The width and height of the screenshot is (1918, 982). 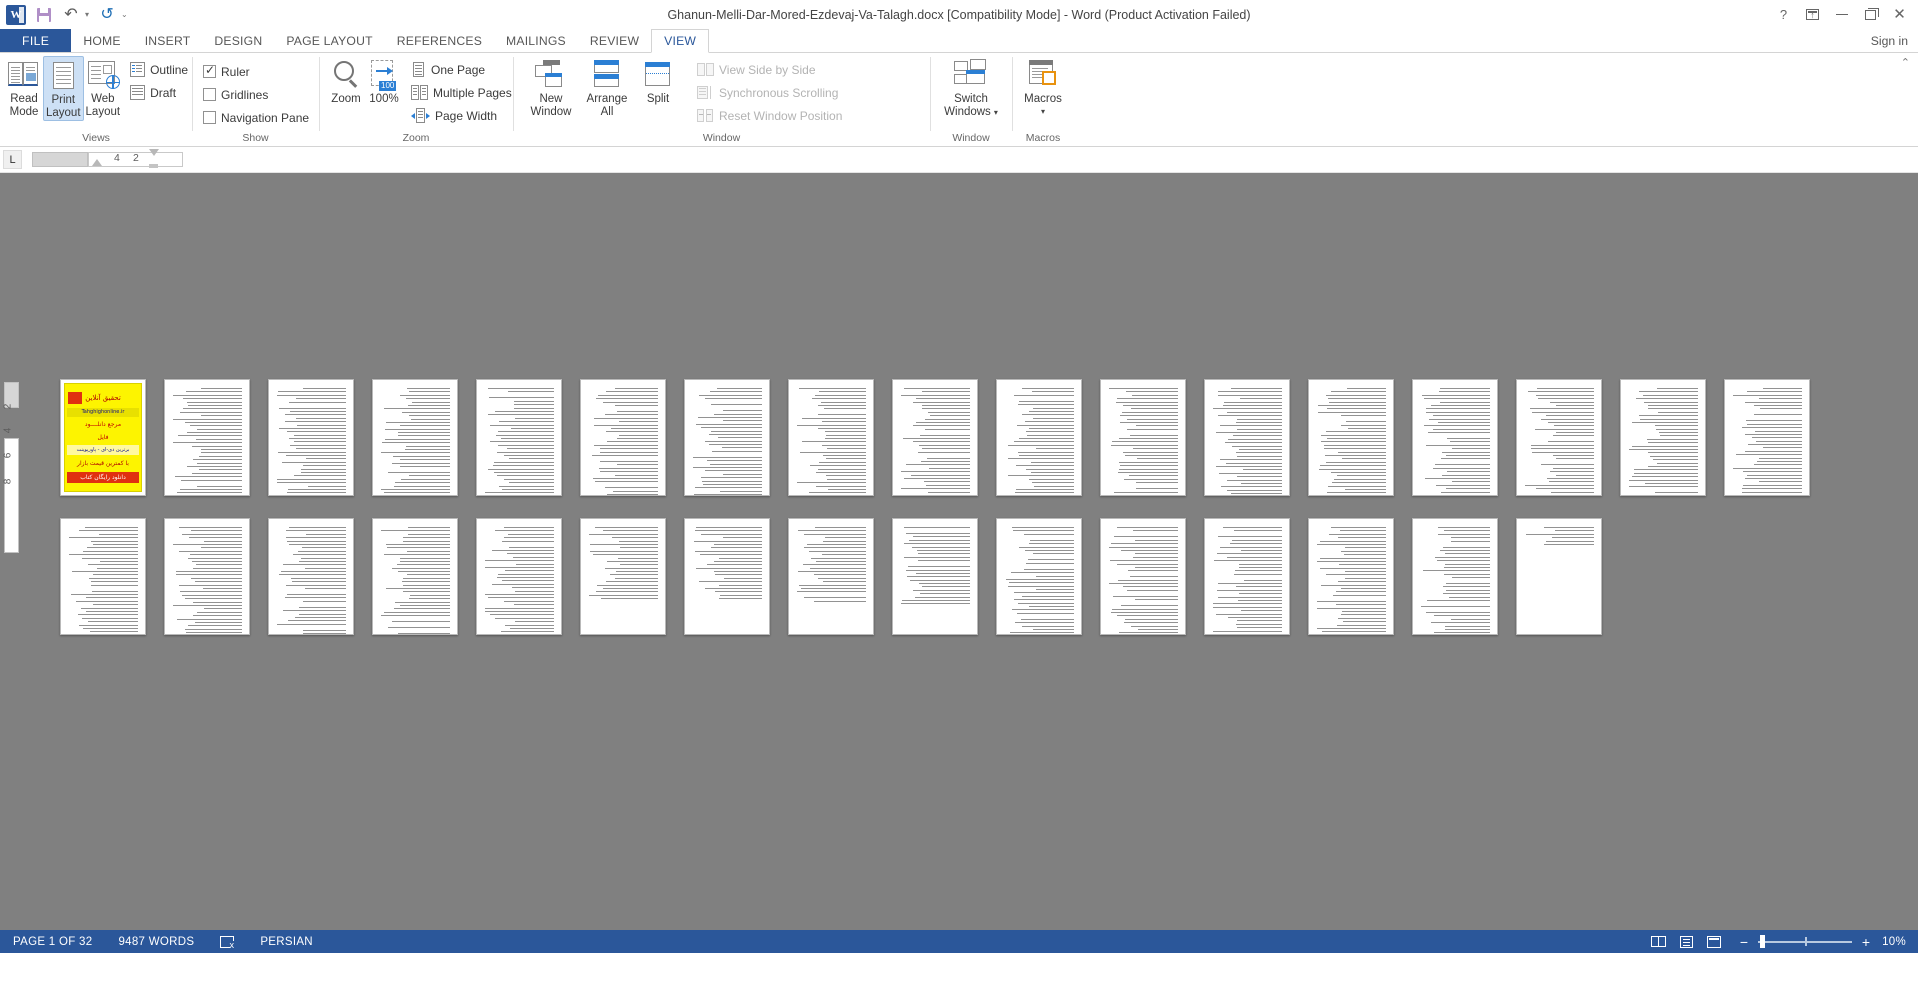 I want to click on new-window-button: New Window, so click(x=551, y=87).